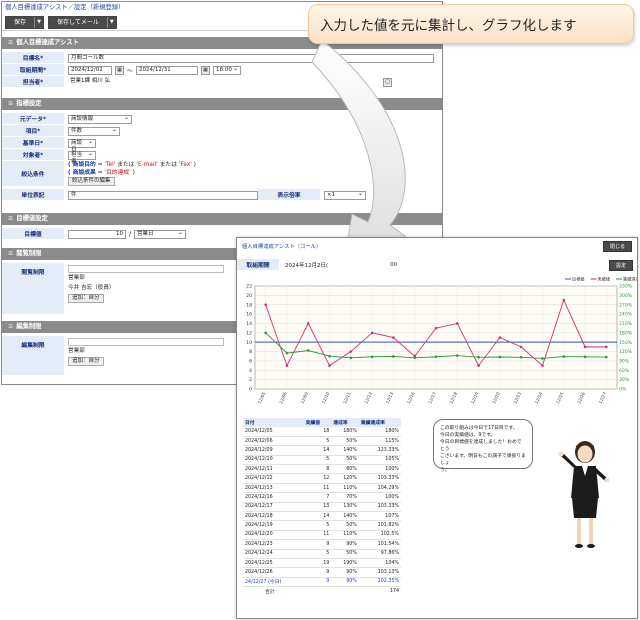 Image resolution: width=640 pixels, height=620 pixels. What do you see at coordinates (163, 195) in the screenshot?
I see `unit-input: 件` at bounding box center [163, 195].